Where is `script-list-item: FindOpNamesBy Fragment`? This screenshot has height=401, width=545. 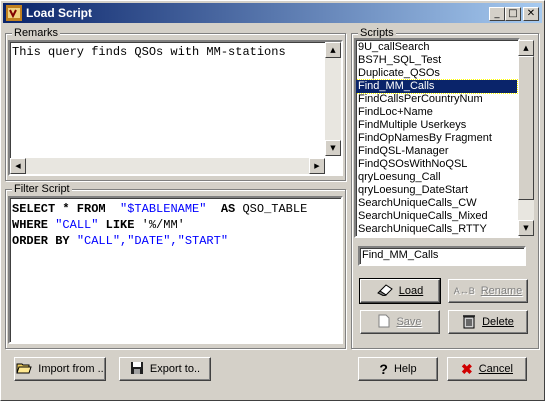
script-list-item: FindOpNamesBy Fragment is located at coordinates (436, 138).